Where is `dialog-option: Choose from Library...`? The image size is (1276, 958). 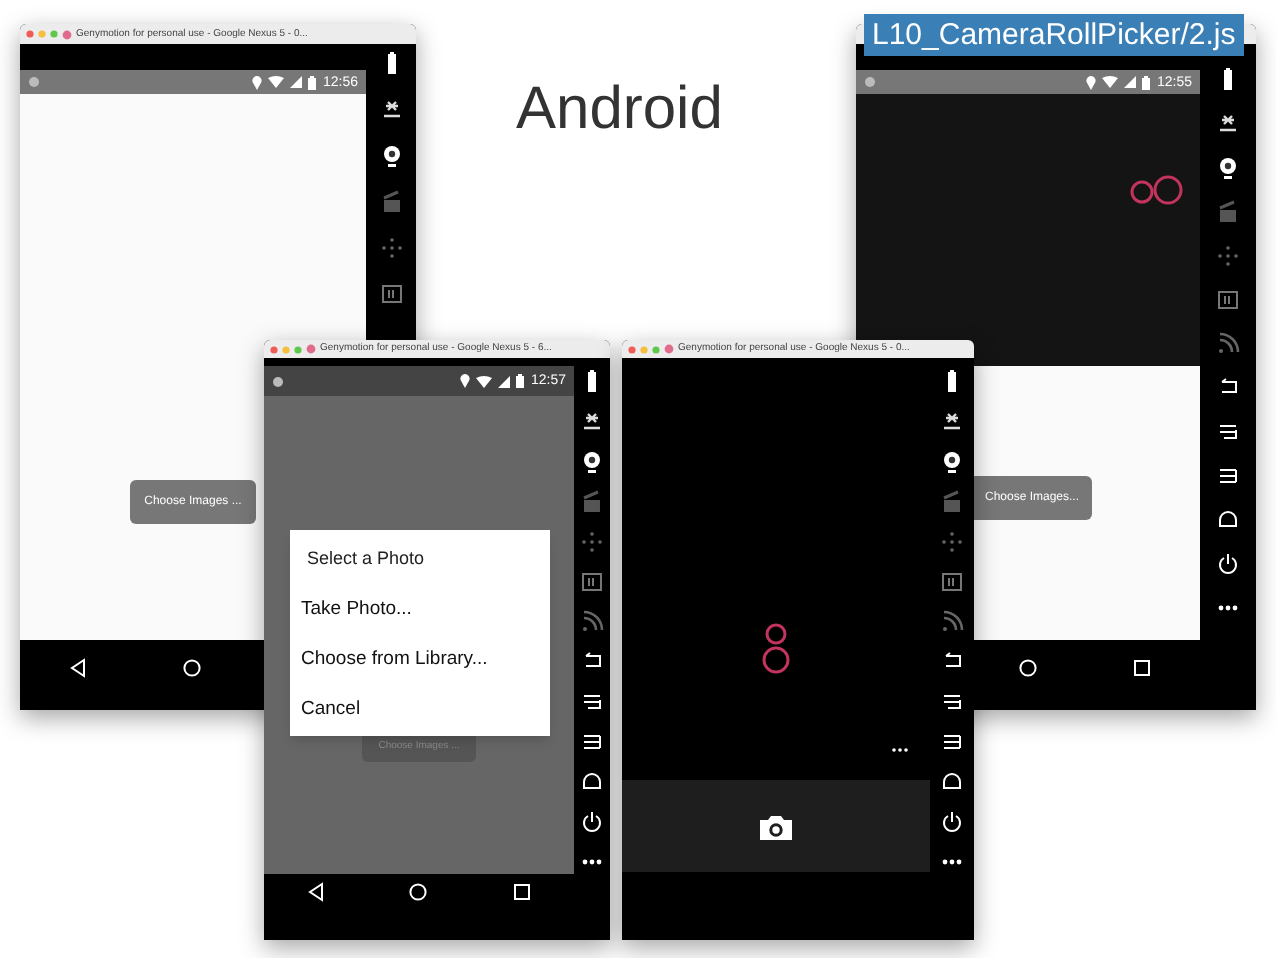
dialog-option: Choose from Library... is located at coordinates (419, 659).